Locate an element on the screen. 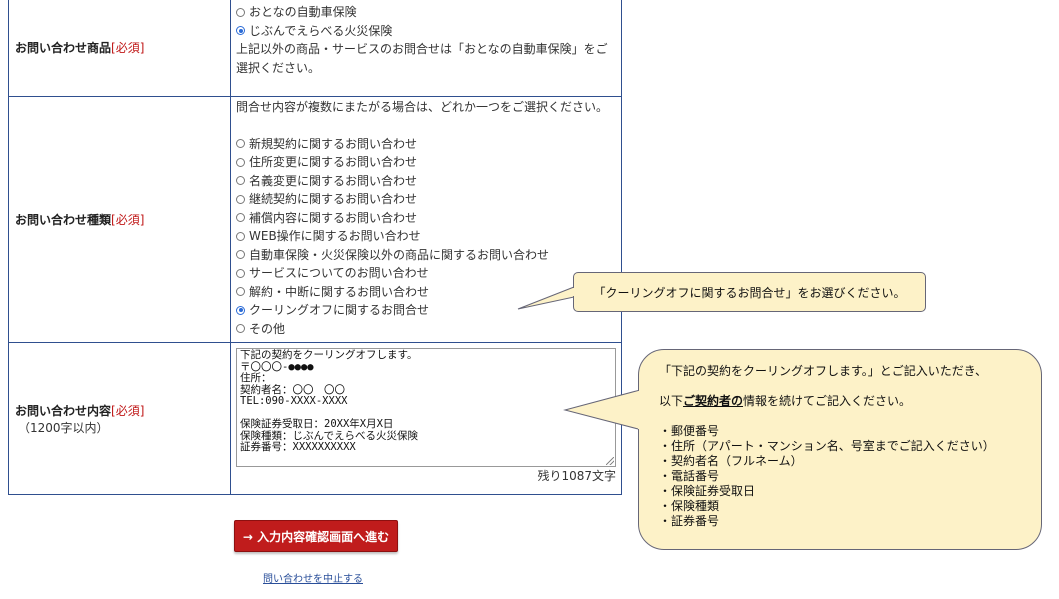  radio-option: 継続契約に関するお問い合わせ is located at coordinates (426, 199).